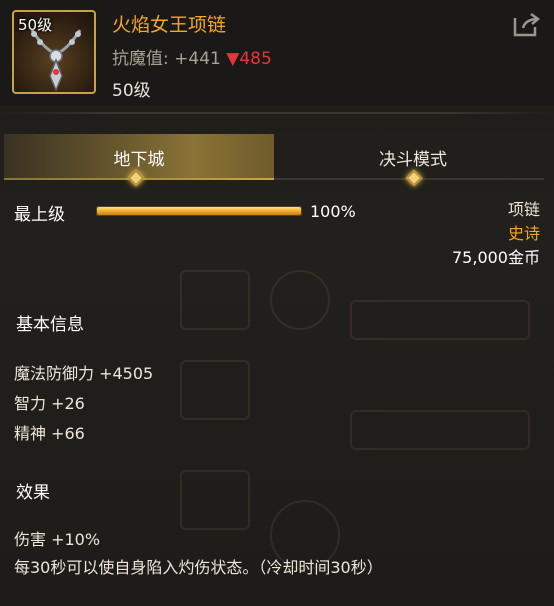 Image resolution: width=554 pixels, height=606 pixels. I want to click on share-icon, so click(526, 24).